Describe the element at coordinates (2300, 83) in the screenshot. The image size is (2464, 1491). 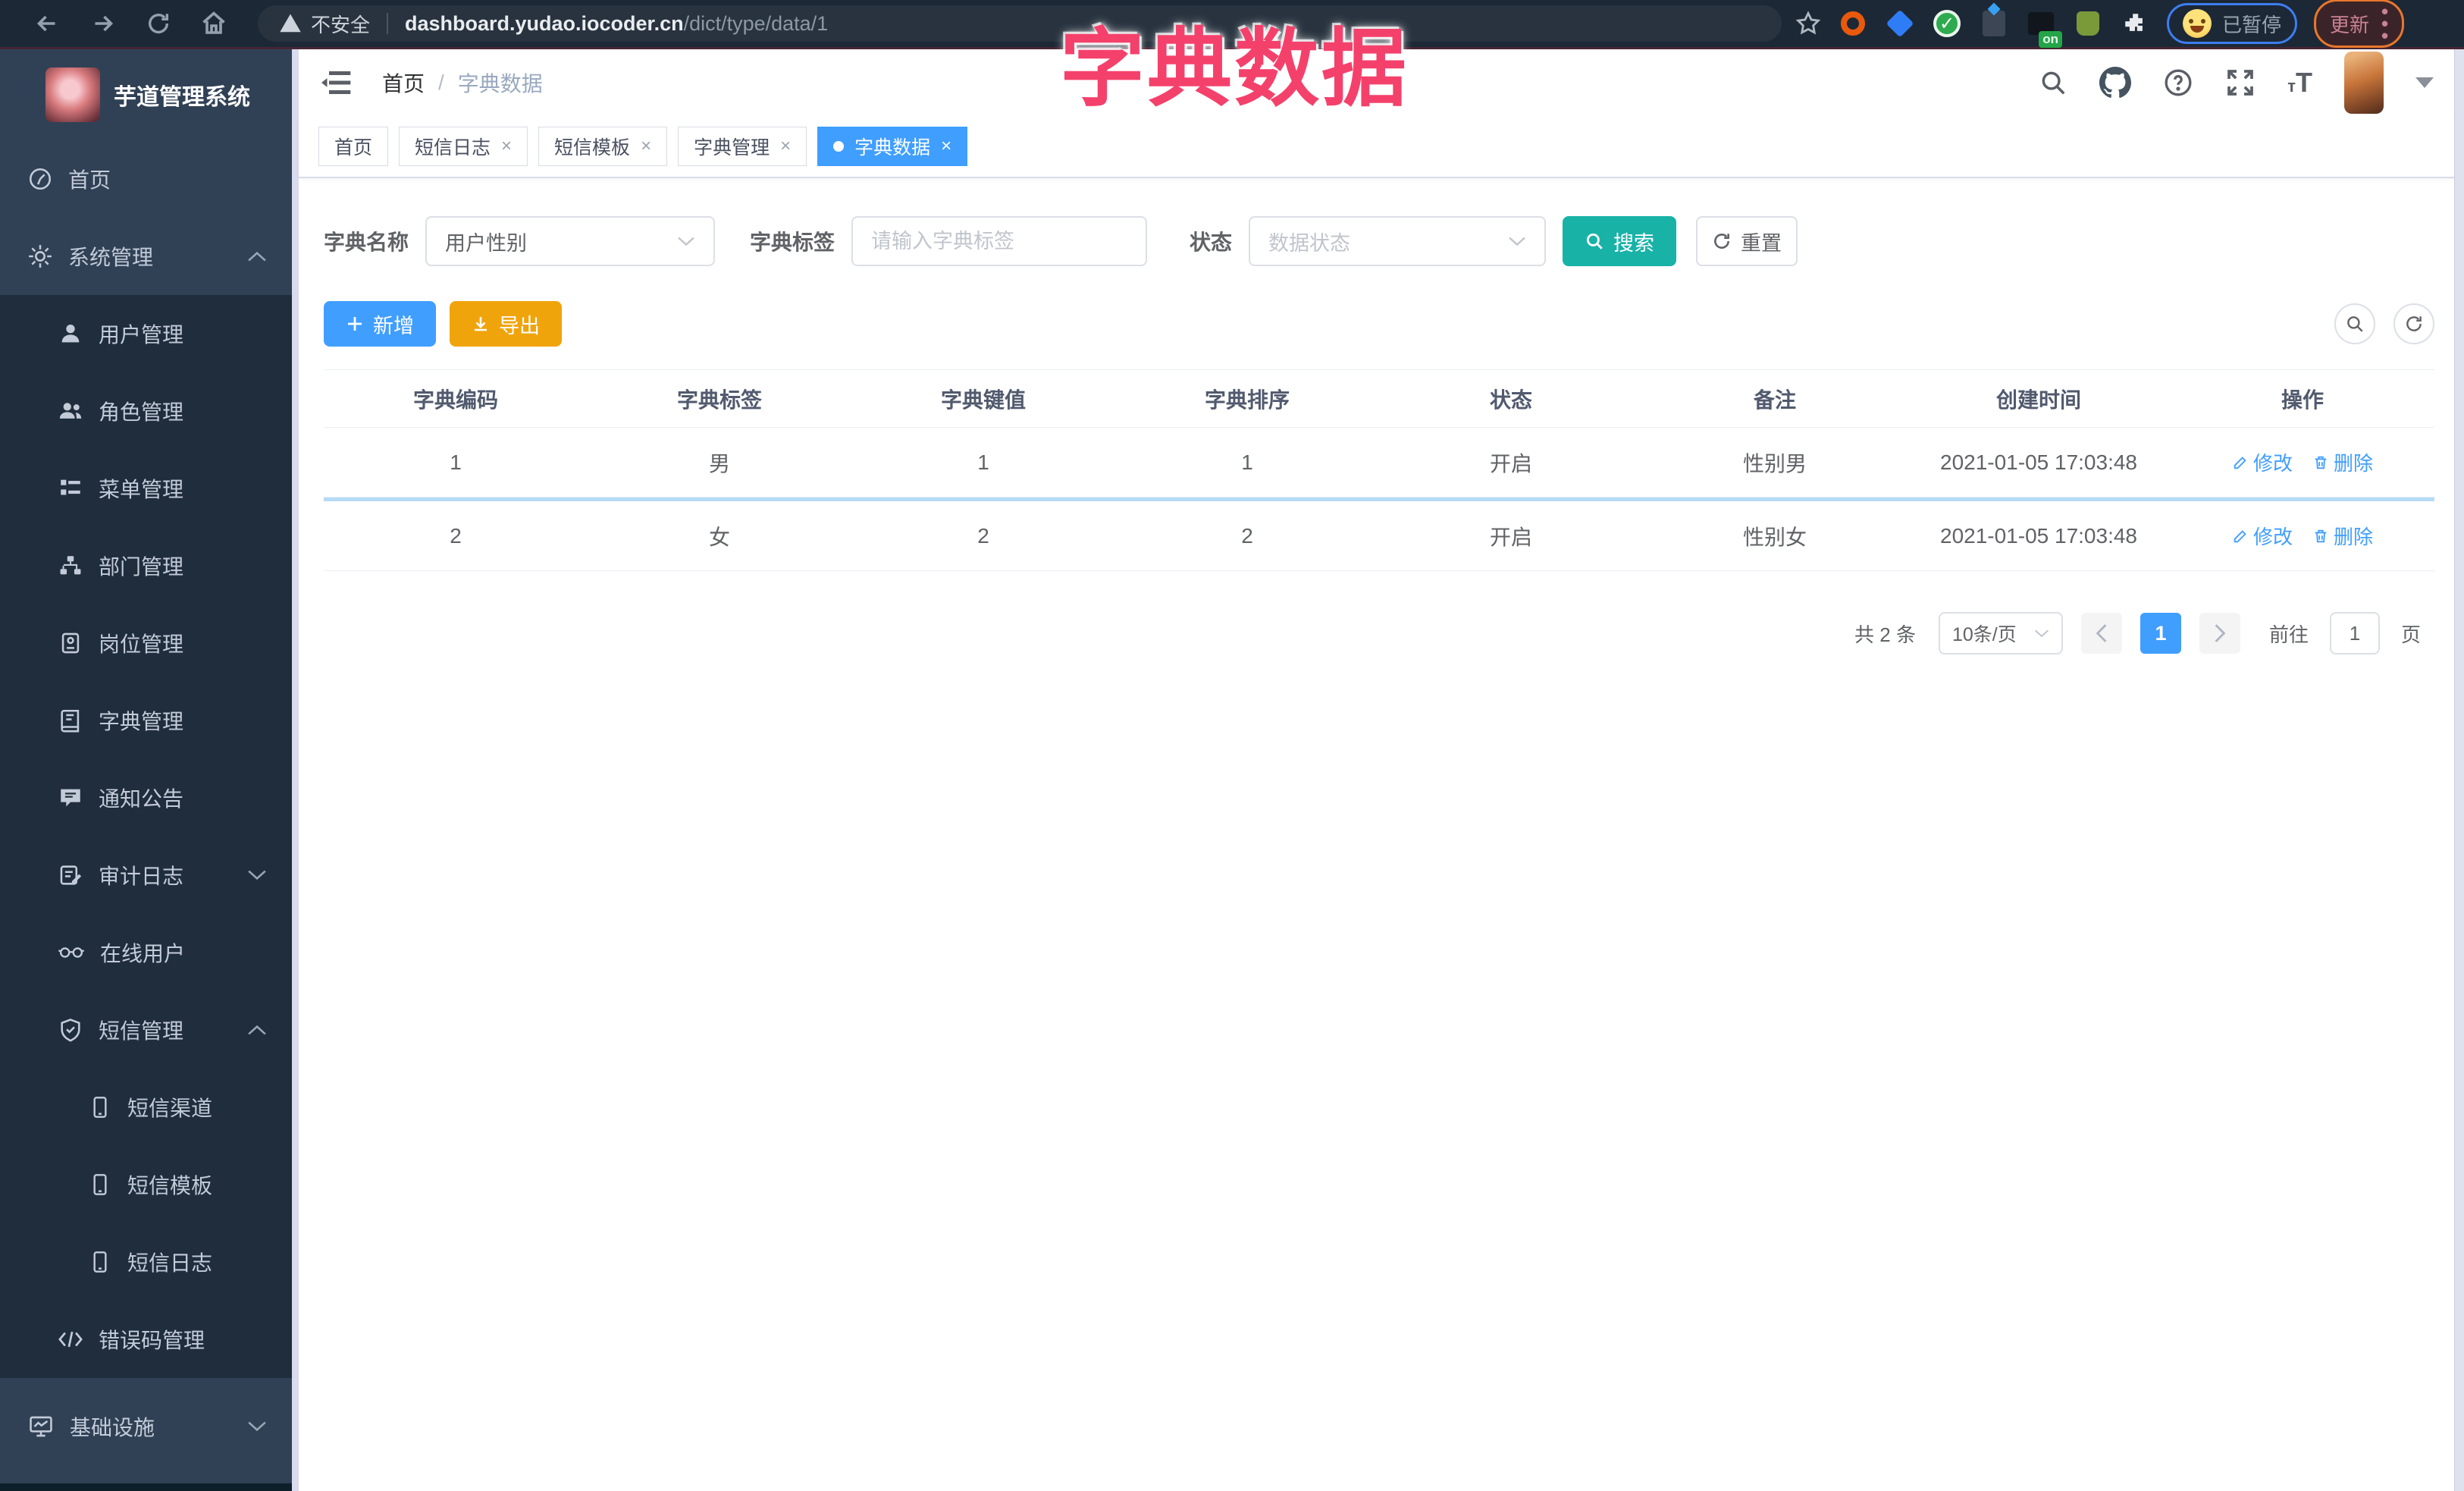
I see `font-size-icon: тT` at that location.